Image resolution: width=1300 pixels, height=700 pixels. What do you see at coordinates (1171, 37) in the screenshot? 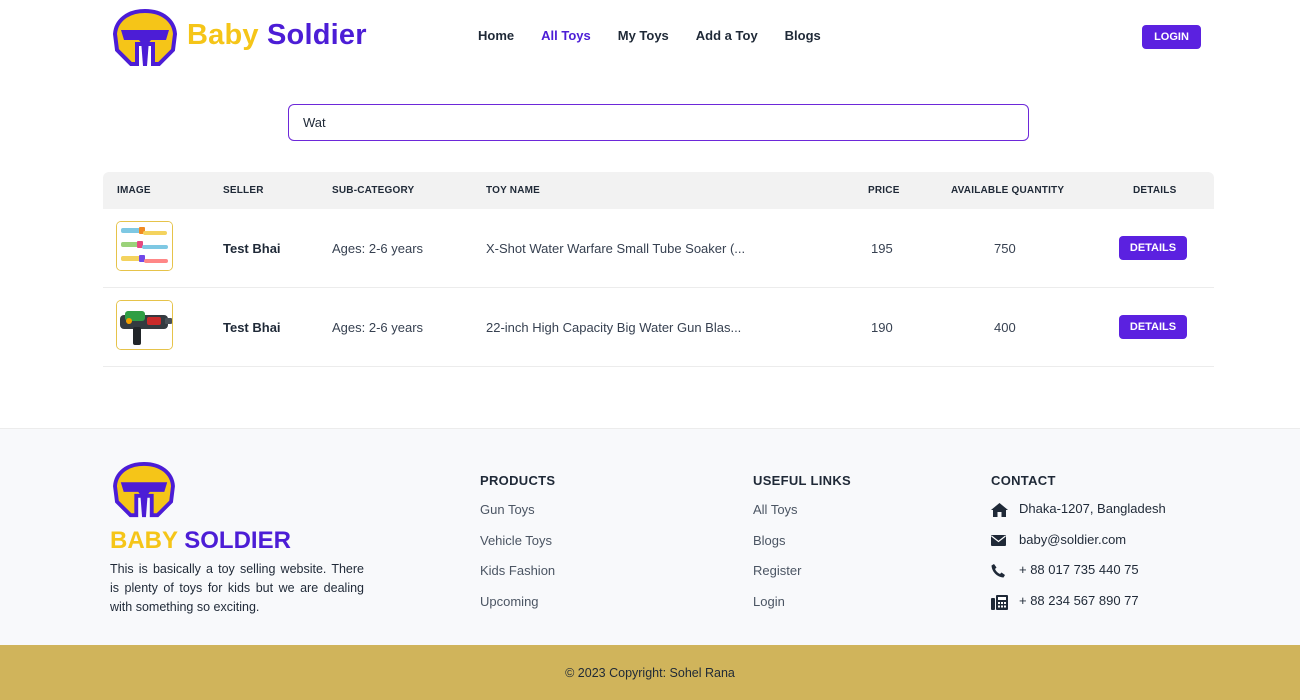
I see `login-button: LOGIN` at bounding box center [1171, 37].